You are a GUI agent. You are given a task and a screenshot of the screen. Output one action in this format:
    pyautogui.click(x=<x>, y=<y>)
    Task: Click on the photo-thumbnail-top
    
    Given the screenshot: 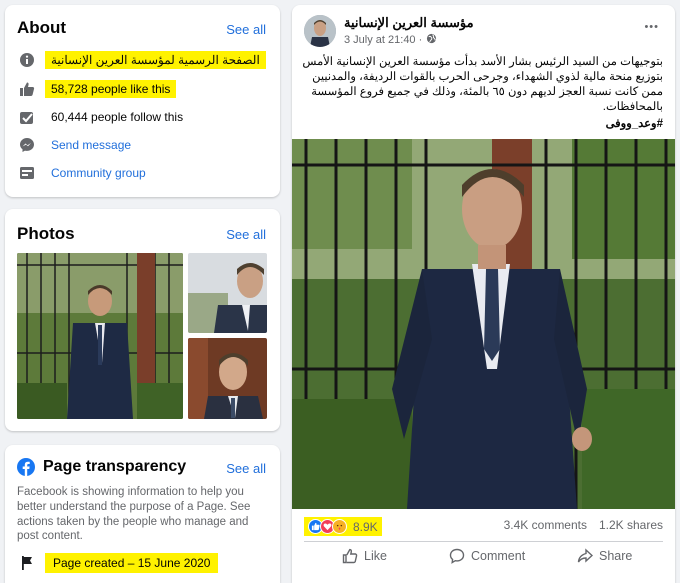 What is the action you would take?
    pyautogui.click(x=227, y=293)
    